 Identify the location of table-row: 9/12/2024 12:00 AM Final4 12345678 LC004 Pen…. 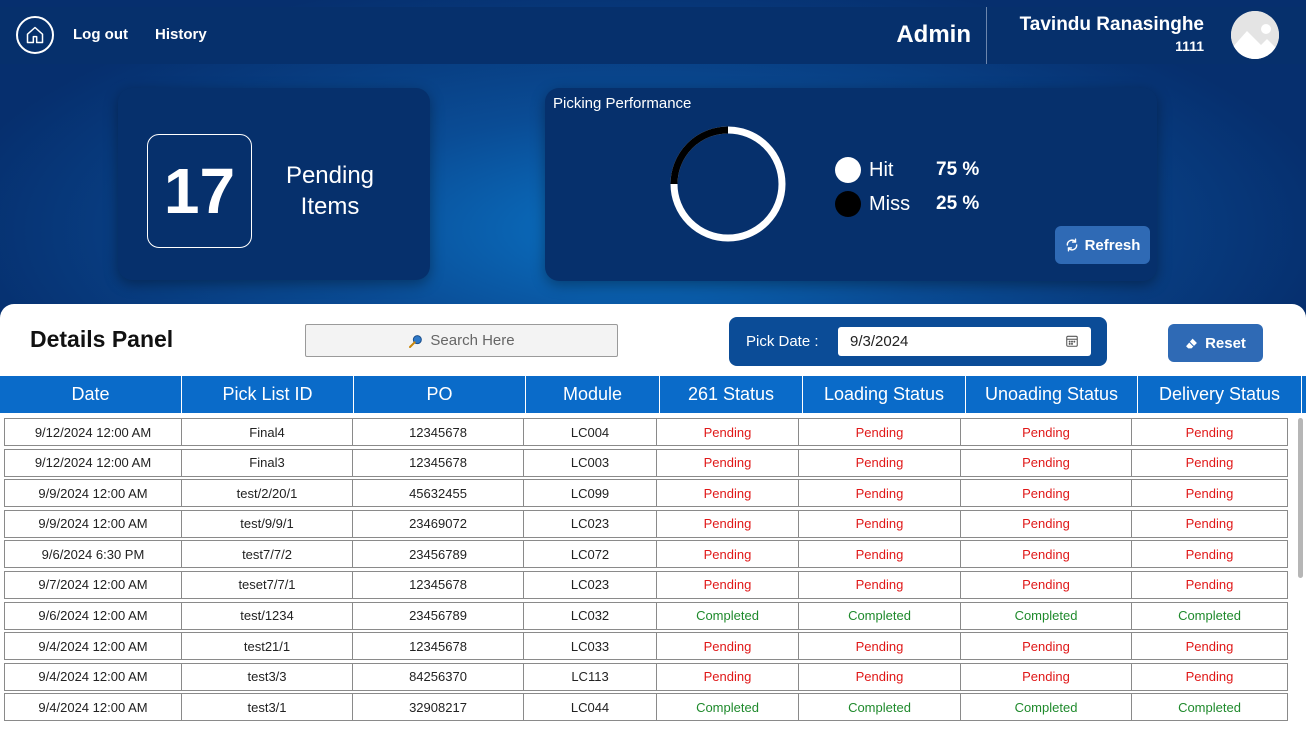
(649, 432).